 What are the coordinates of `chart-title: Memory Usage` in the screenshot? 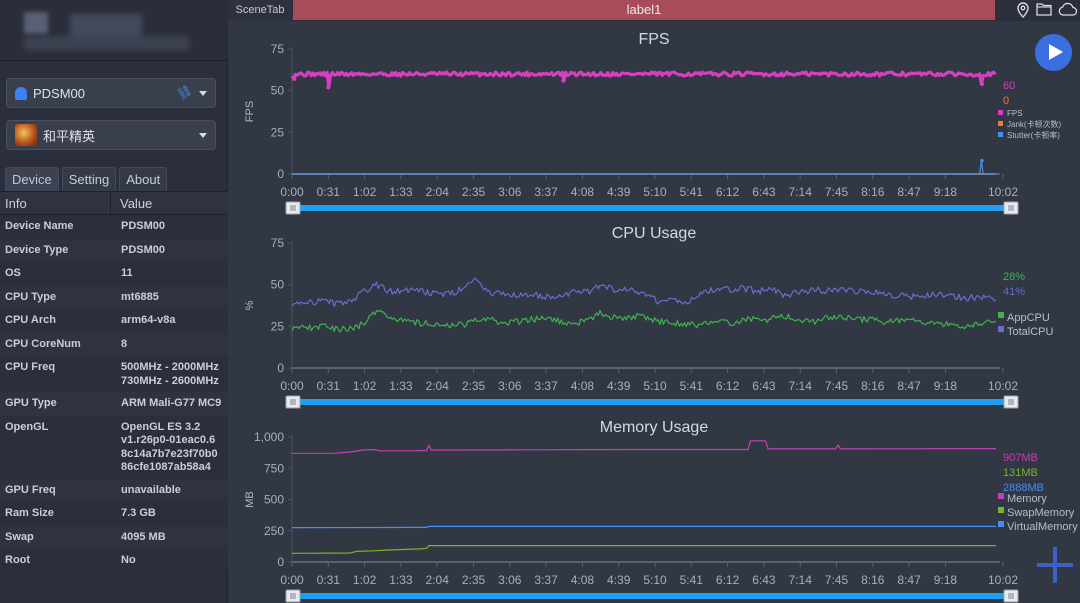 It's located at (654, 427).